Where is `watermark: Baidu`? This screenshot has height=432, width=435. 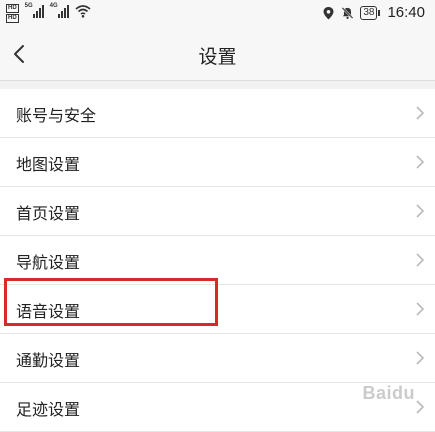 watermark: Baidu is located at coordinates (388, 393).